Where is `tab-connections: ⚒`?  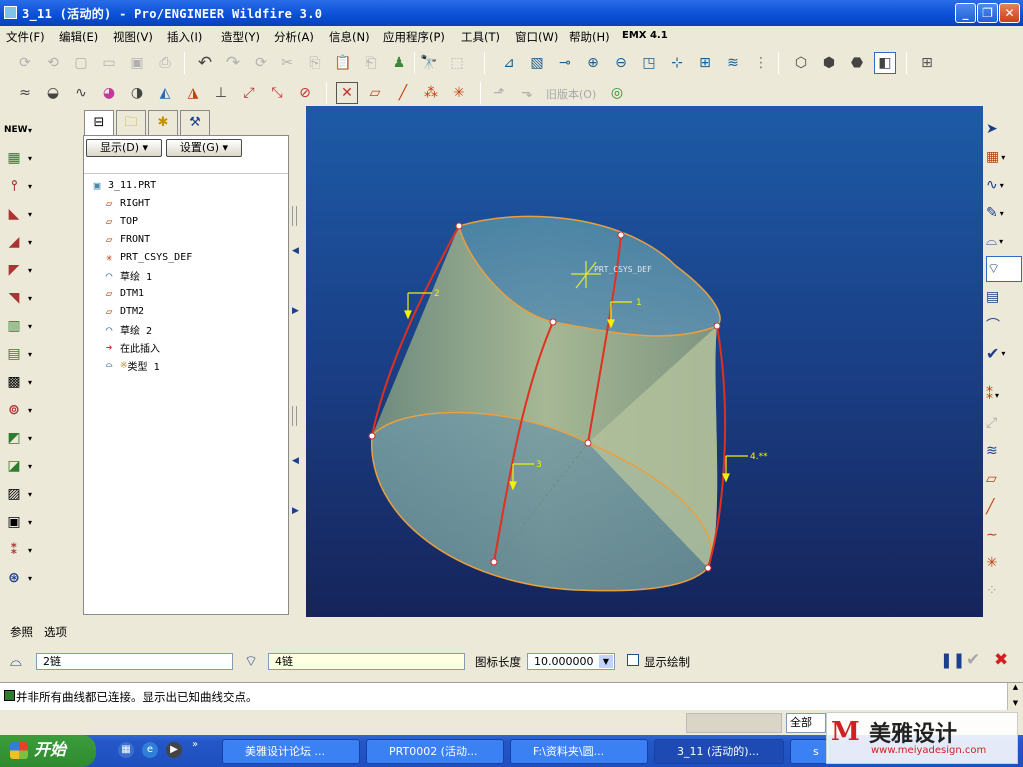
tab-connections: ⚒ is located at coordinates (195, 123).